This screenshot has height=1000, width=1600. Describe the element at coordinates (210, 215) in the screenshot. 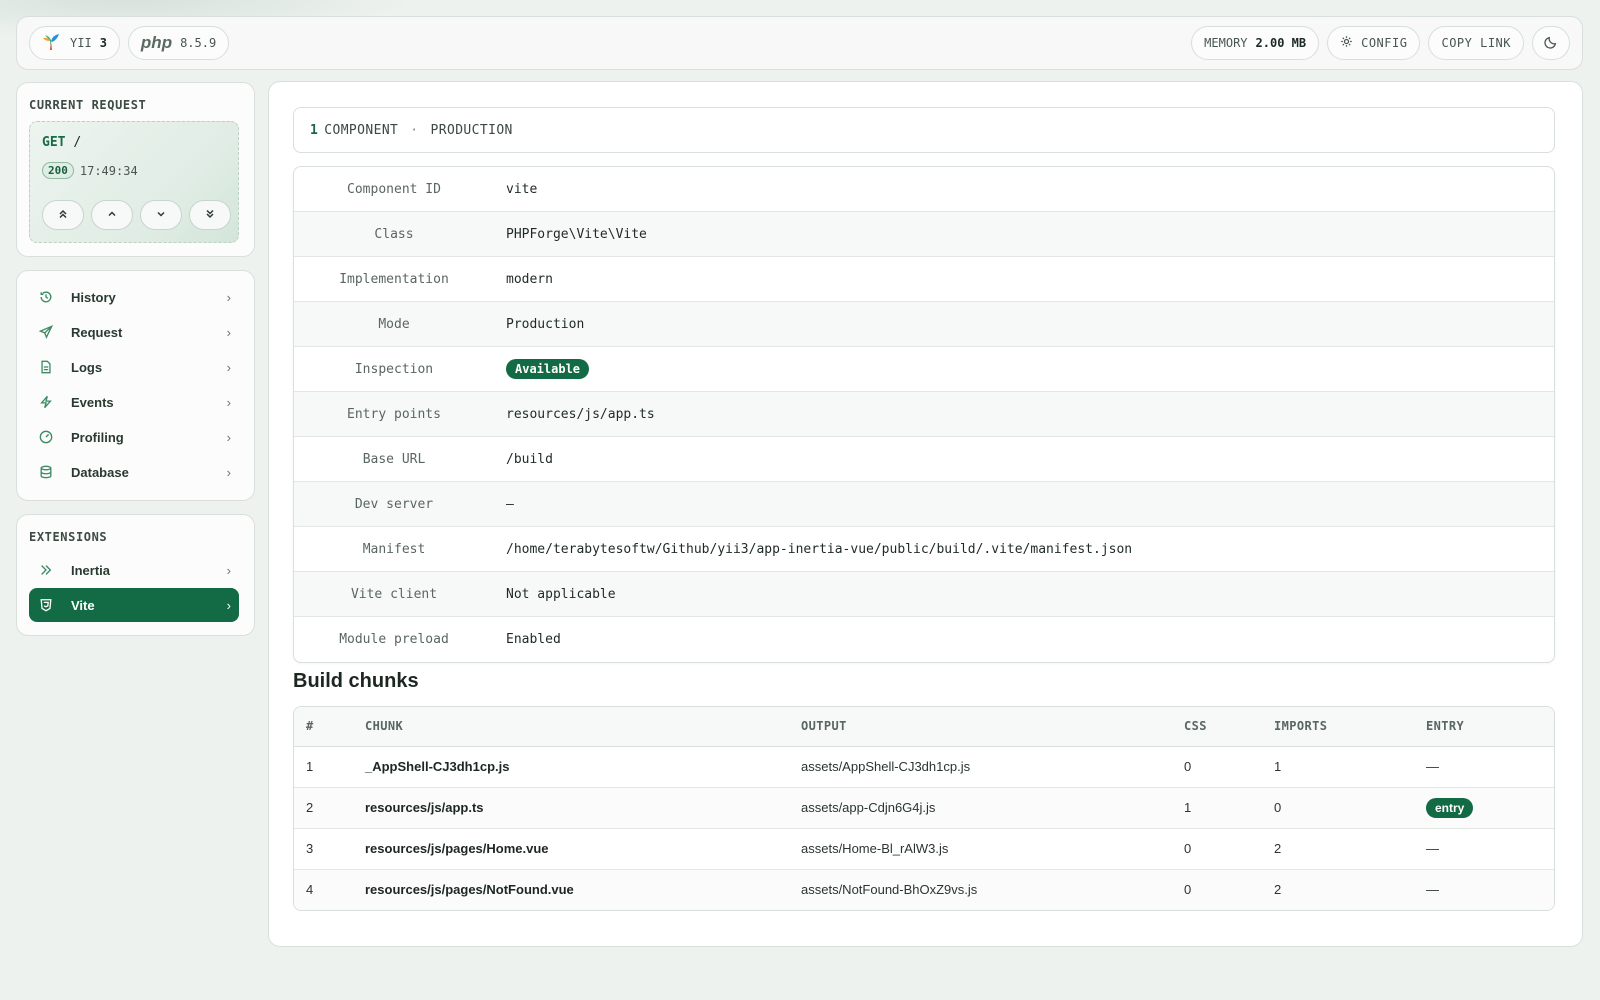

I see `last-request-button` at that location.